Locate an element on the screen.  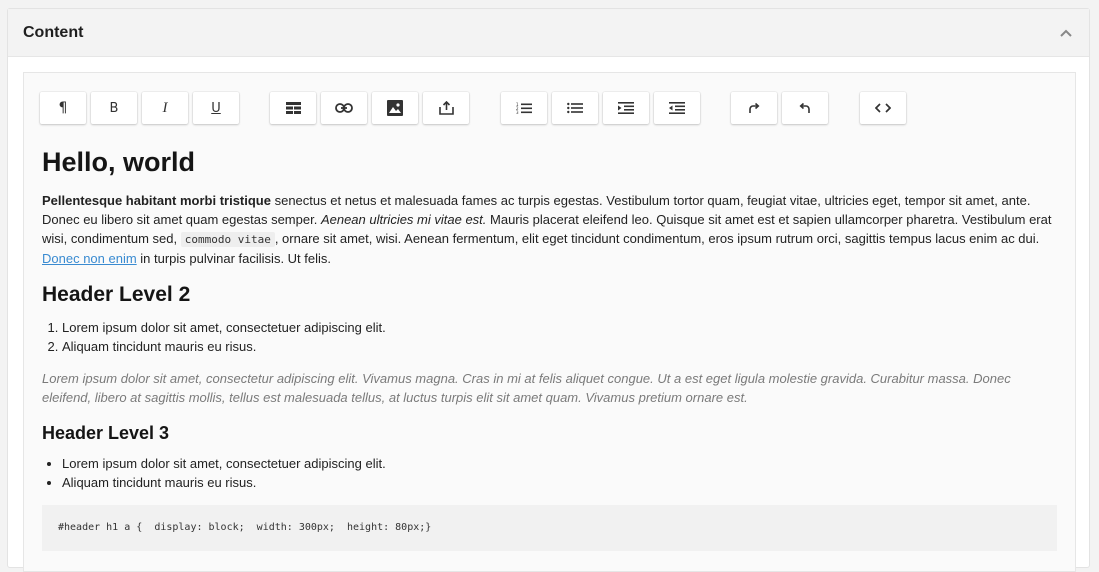
bullet-list-icon is located at coordinates (575, 108).